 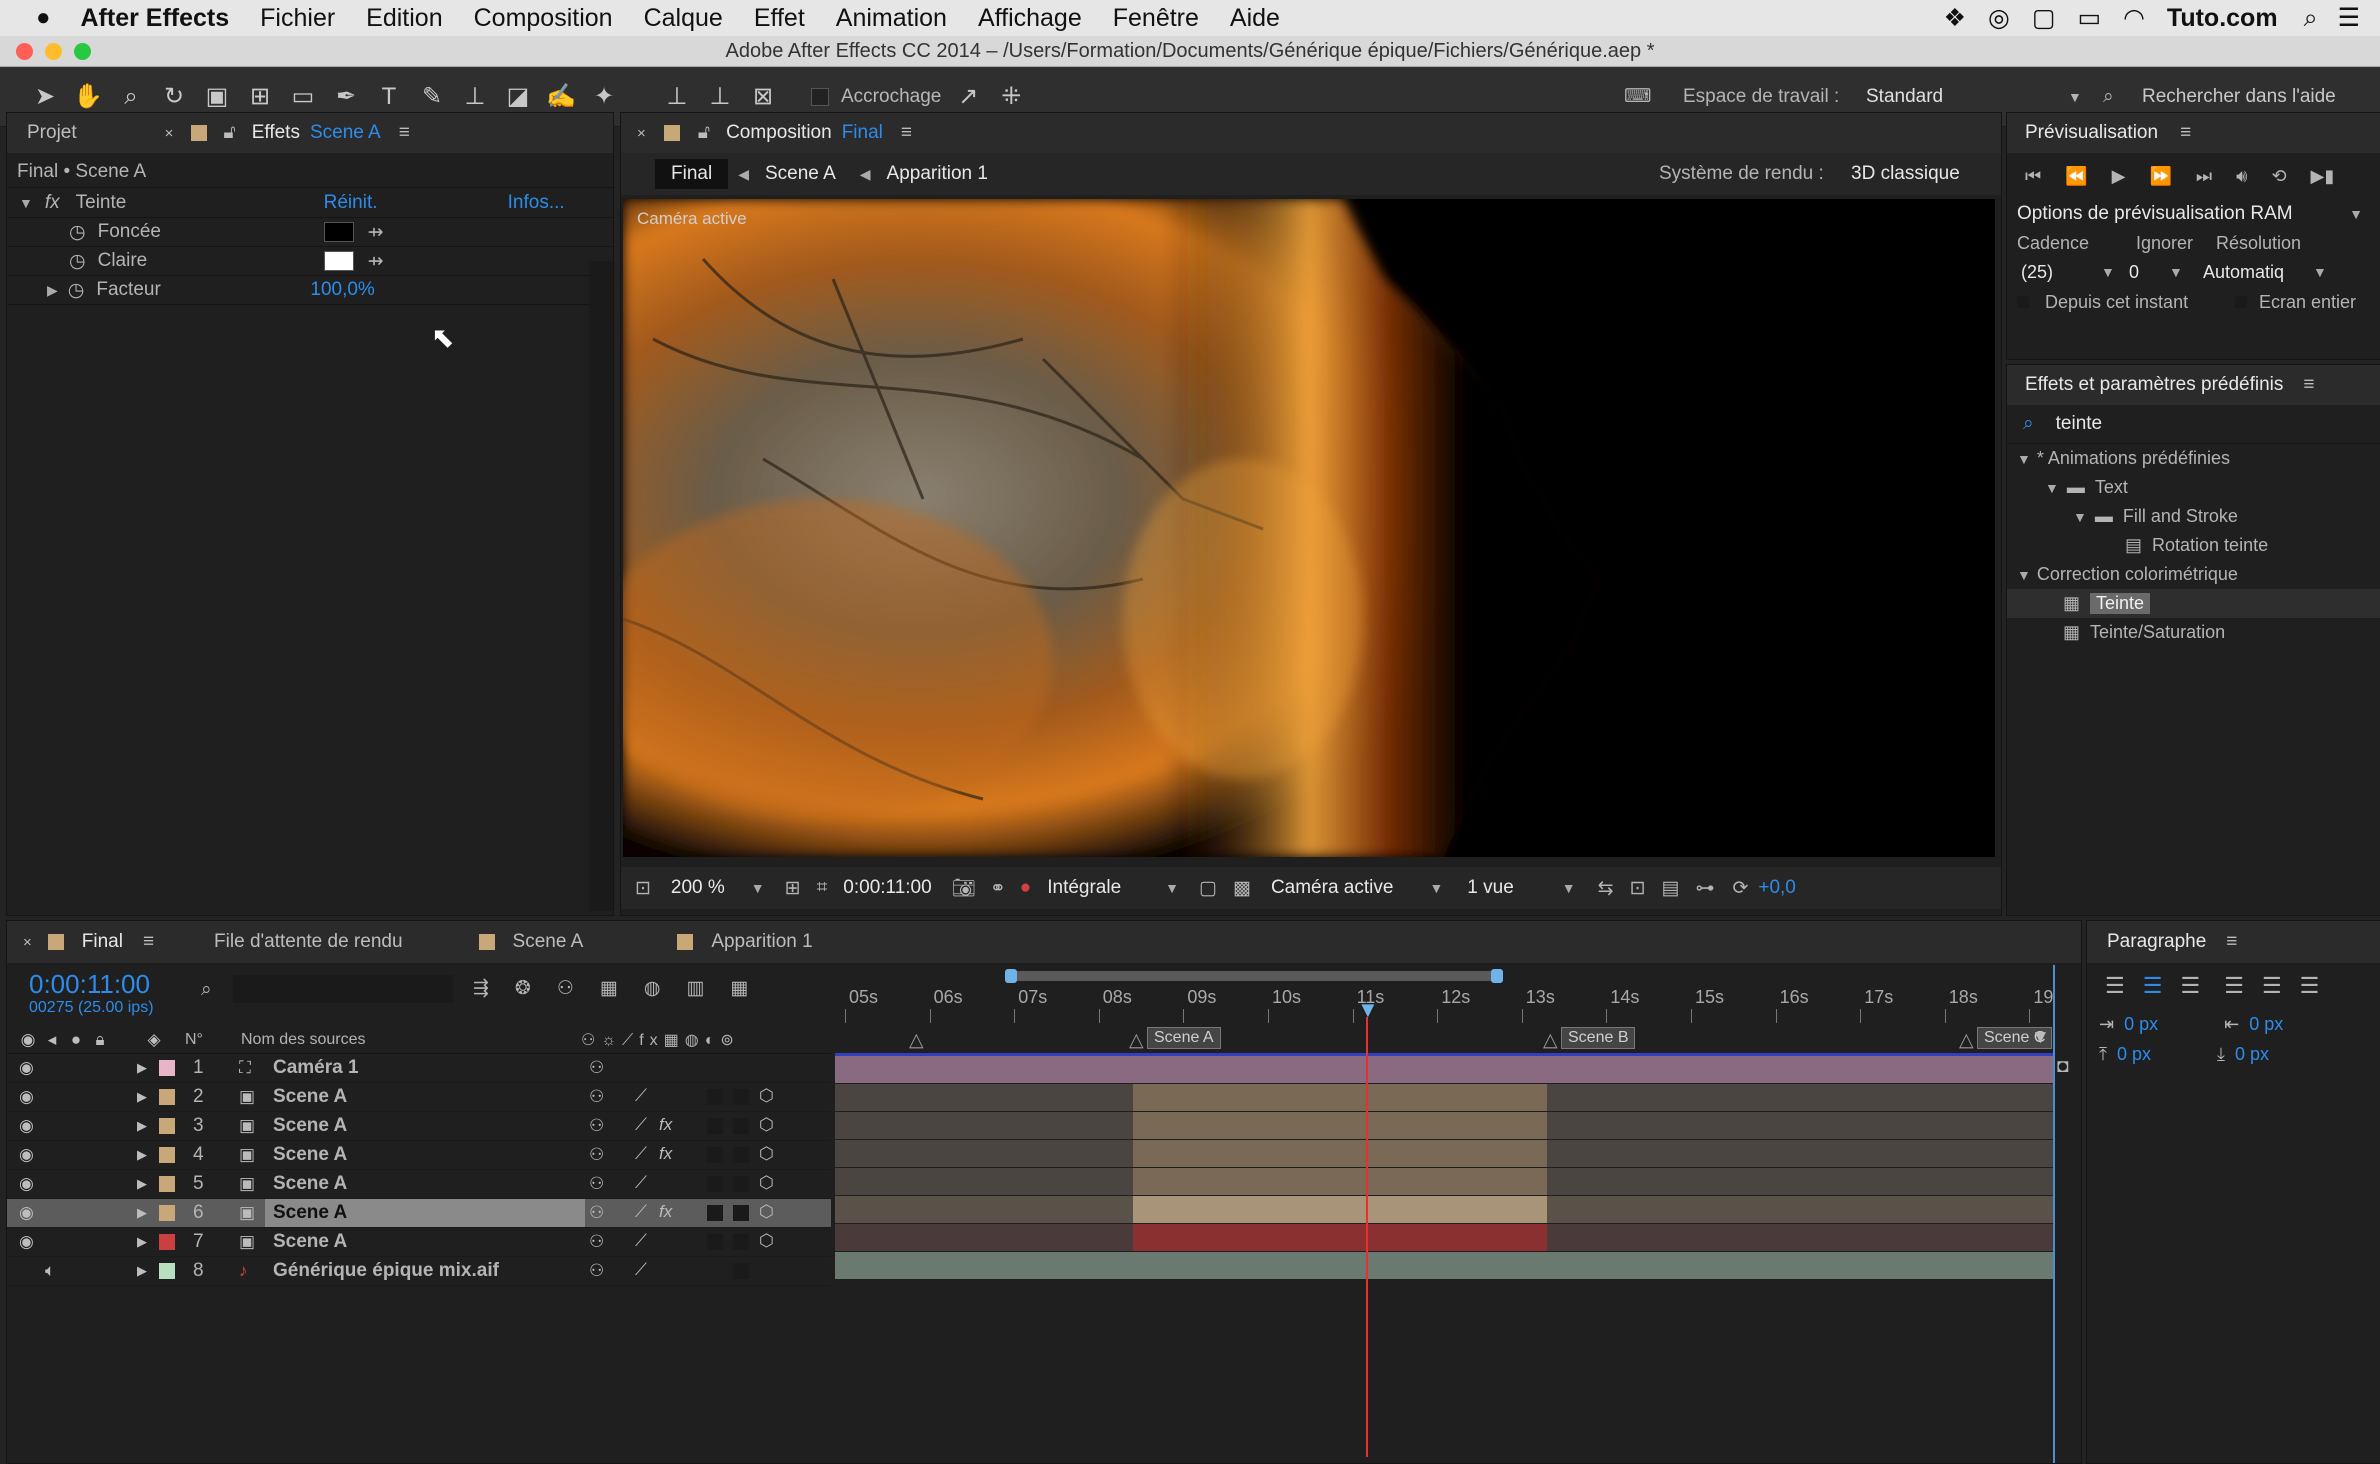 I want to click on track-bar-3-active, so click(x=1340, y=1125).